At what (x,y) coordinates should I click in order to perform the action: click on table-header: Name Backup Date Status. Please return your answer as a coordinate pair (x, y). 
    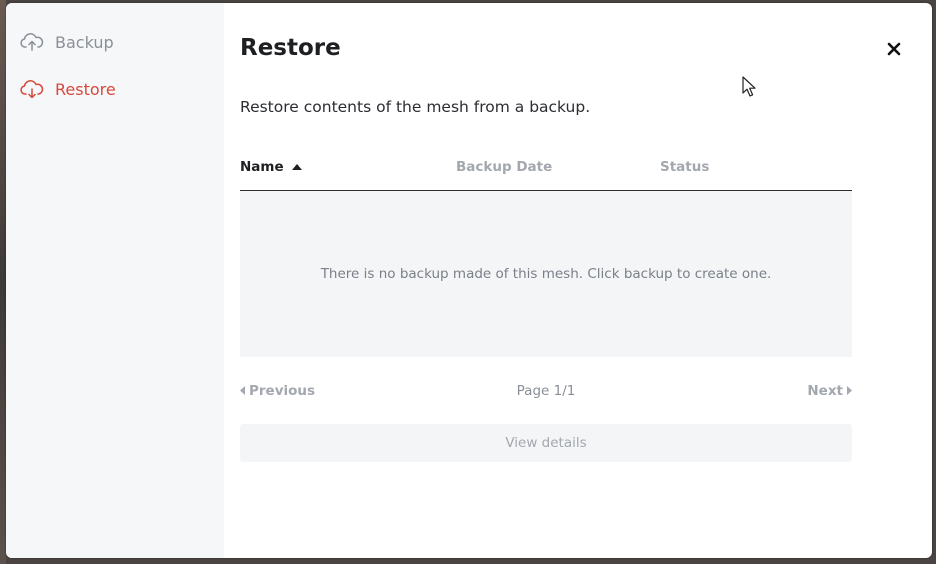
    Looking at the image, I should click on (546, 172).